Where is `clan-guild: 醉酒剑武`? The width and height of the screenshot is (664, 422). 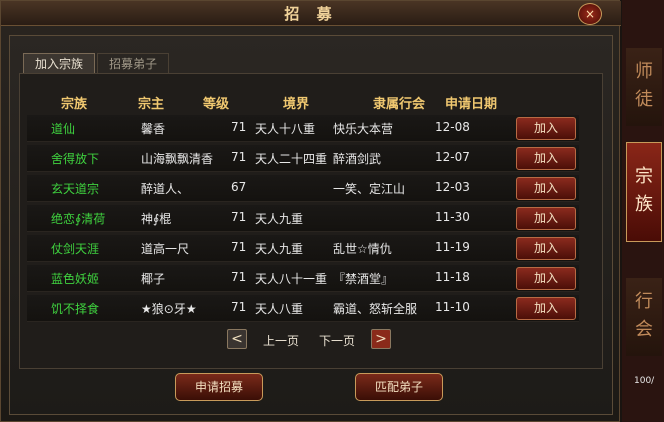 clan-guild: 醉酒剑武 is located at coordinates (357, 159).